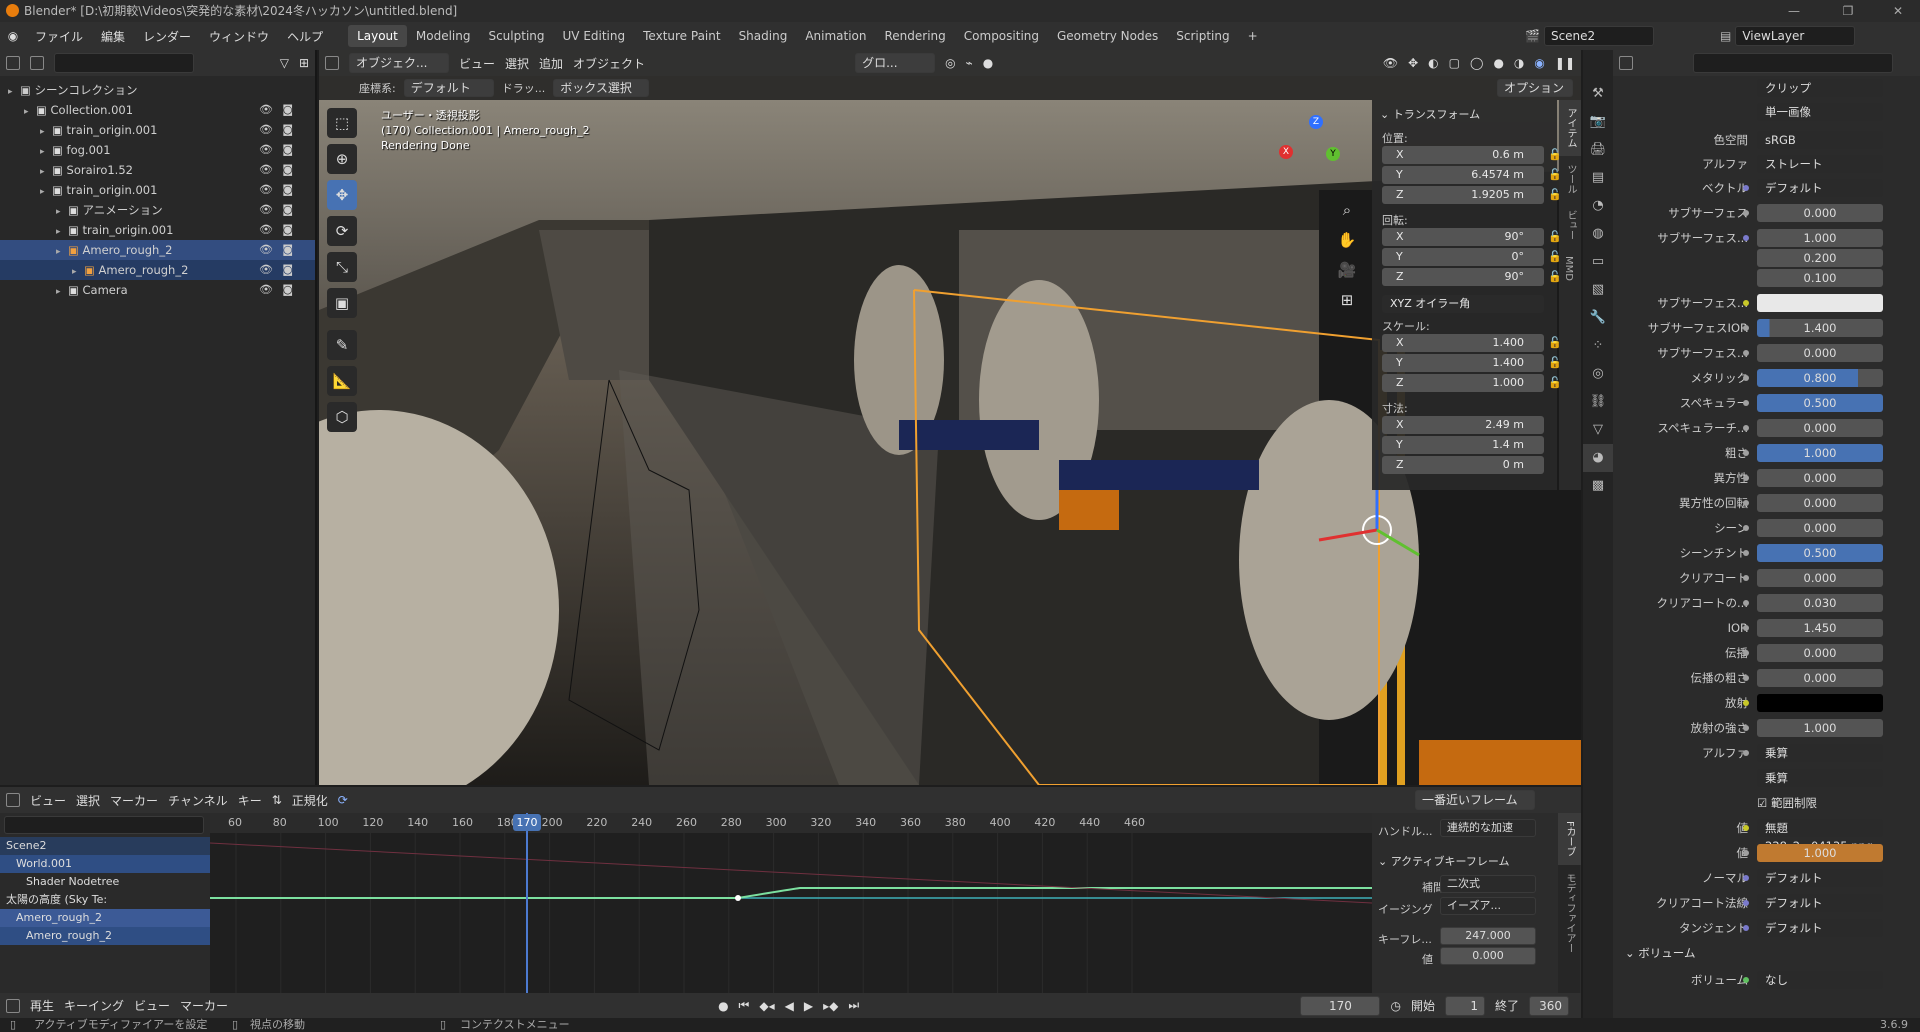  I want to click on channel-row: Amero_rough_2, so click(105, 936).